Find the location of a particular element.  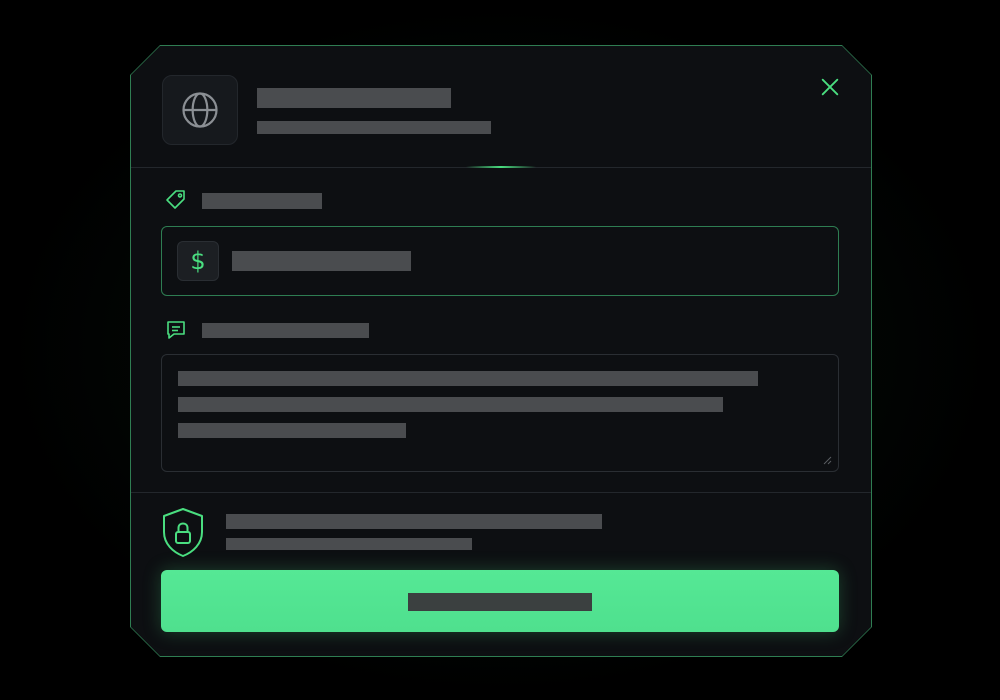

header-icon-tile is located at coordinates (200, 110).